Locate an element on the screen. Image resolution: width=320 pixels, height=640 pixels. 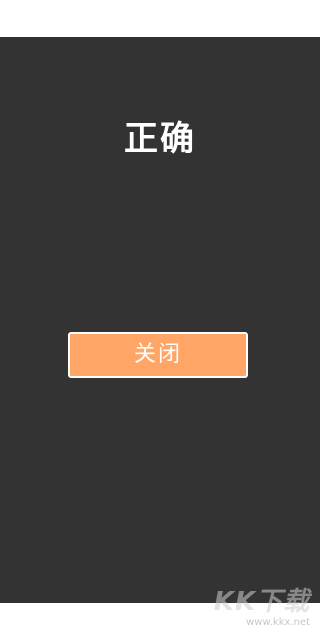
watermark: KK下载 www.kkx.net is located at coordinates (262, 608).